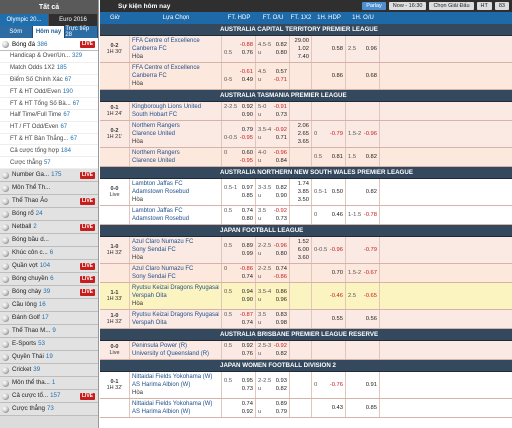 This screenshot has width=512, height=428. Describe the element at coordinates (246, 138) in the screenshot. I see `odds-value: -0.95` at that location.